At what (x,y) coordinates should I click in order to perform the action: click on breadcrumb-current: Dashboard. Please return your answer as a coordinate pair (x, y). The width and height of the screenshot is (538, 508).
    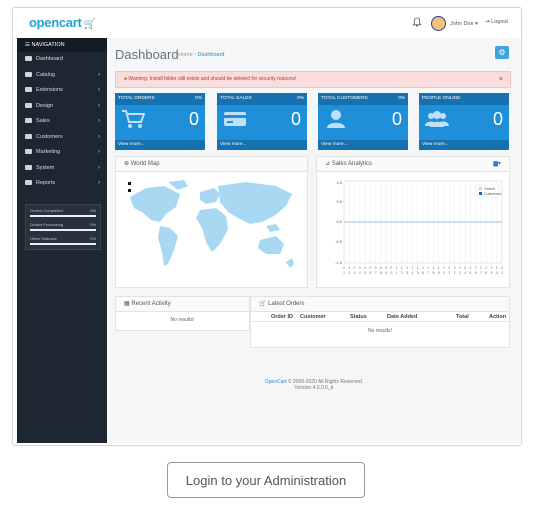
    Looking at the image, I should click on (211, 55).